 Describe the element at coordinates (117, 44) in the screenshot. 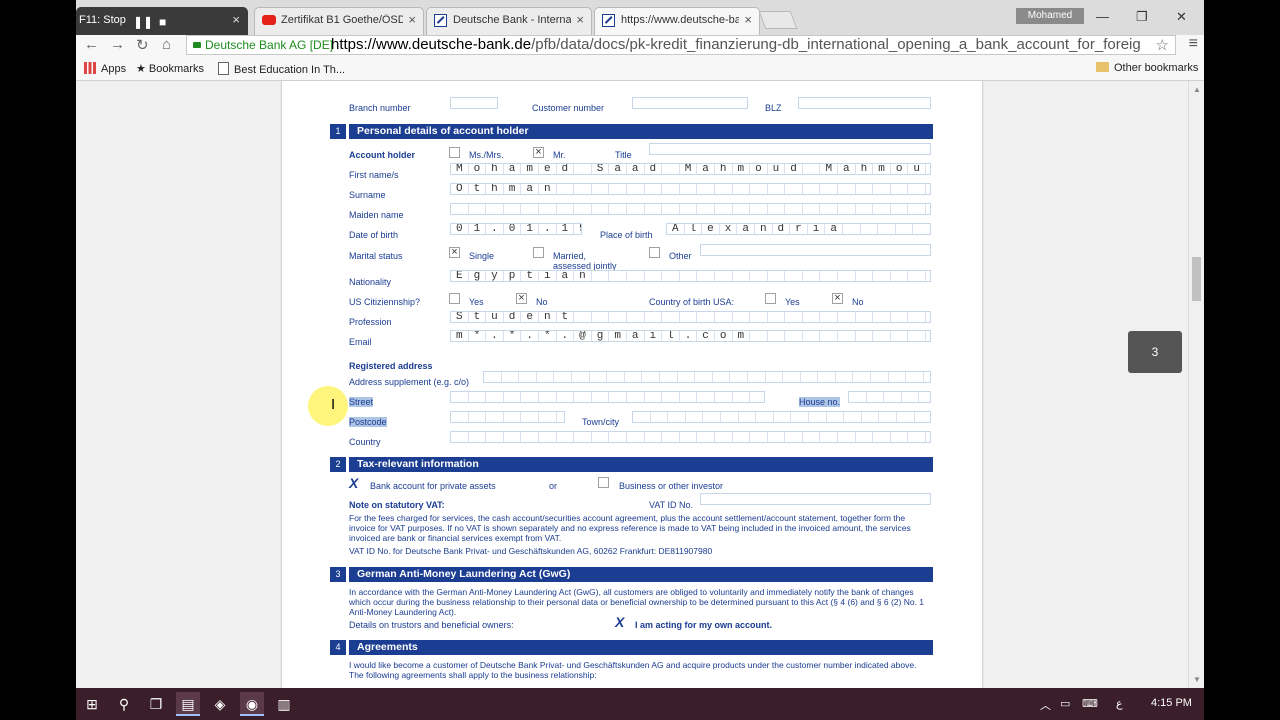

I see `forward-icon: →` at that location.